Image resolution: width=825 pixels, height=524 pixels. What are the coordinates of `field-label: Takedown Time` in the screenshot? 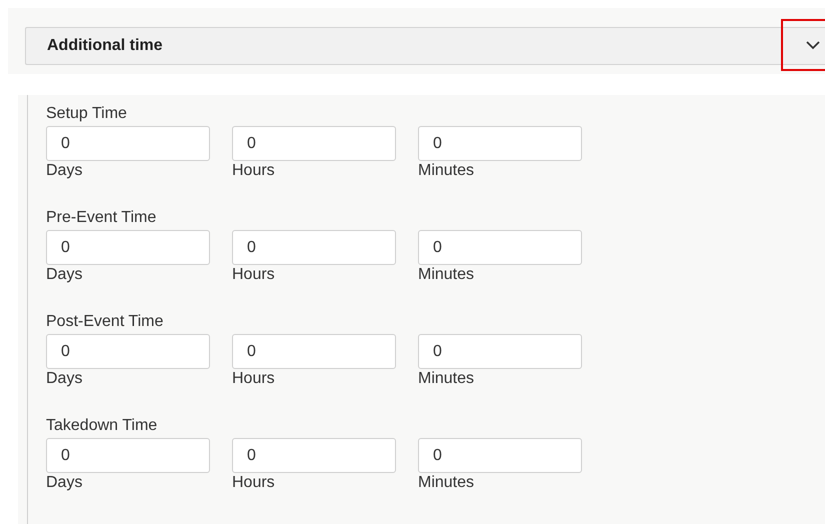 It's located at (102, 426).